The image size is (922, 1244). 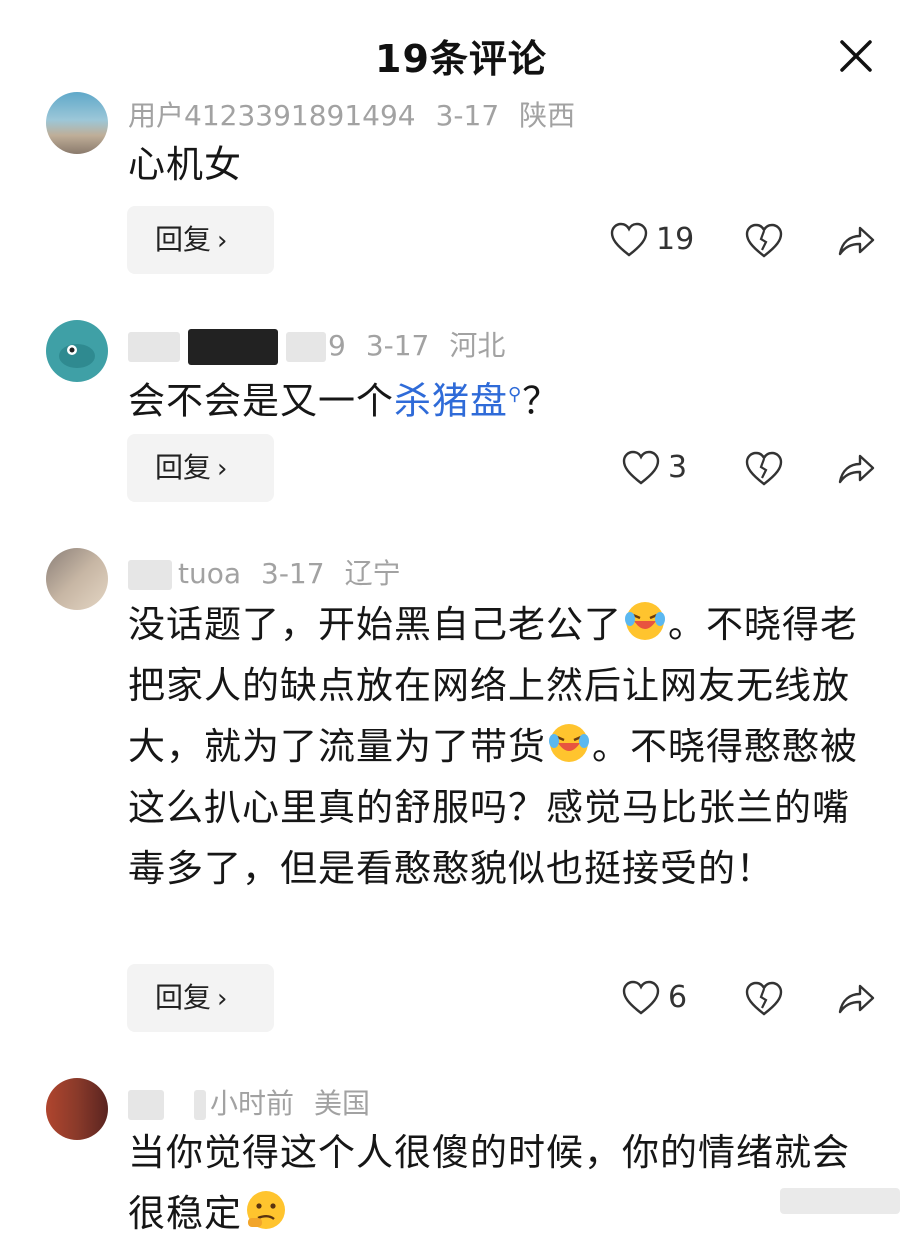 I want to click on comment-meta: 9 3-17 河北, so click(x=326, y=344).